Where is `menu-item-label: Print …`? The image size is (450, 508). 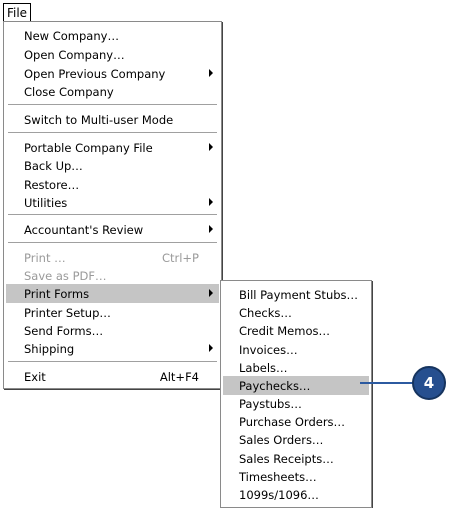
menu-item-label: Print … is located at coordinates (45, 257).